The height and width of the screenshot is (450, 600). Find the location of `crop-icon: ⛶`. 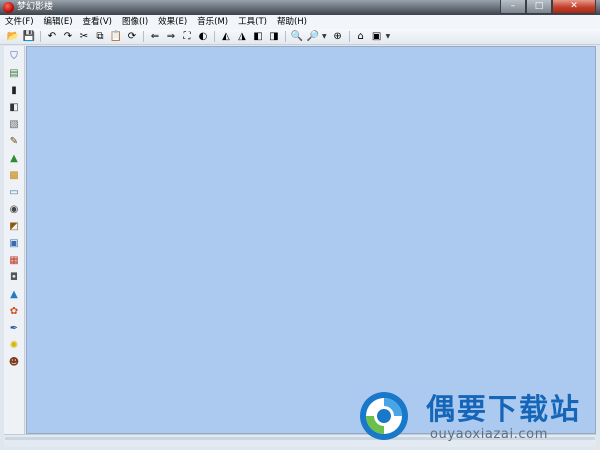

crop-icon: ⛶ is located at coordinates (187, 37).